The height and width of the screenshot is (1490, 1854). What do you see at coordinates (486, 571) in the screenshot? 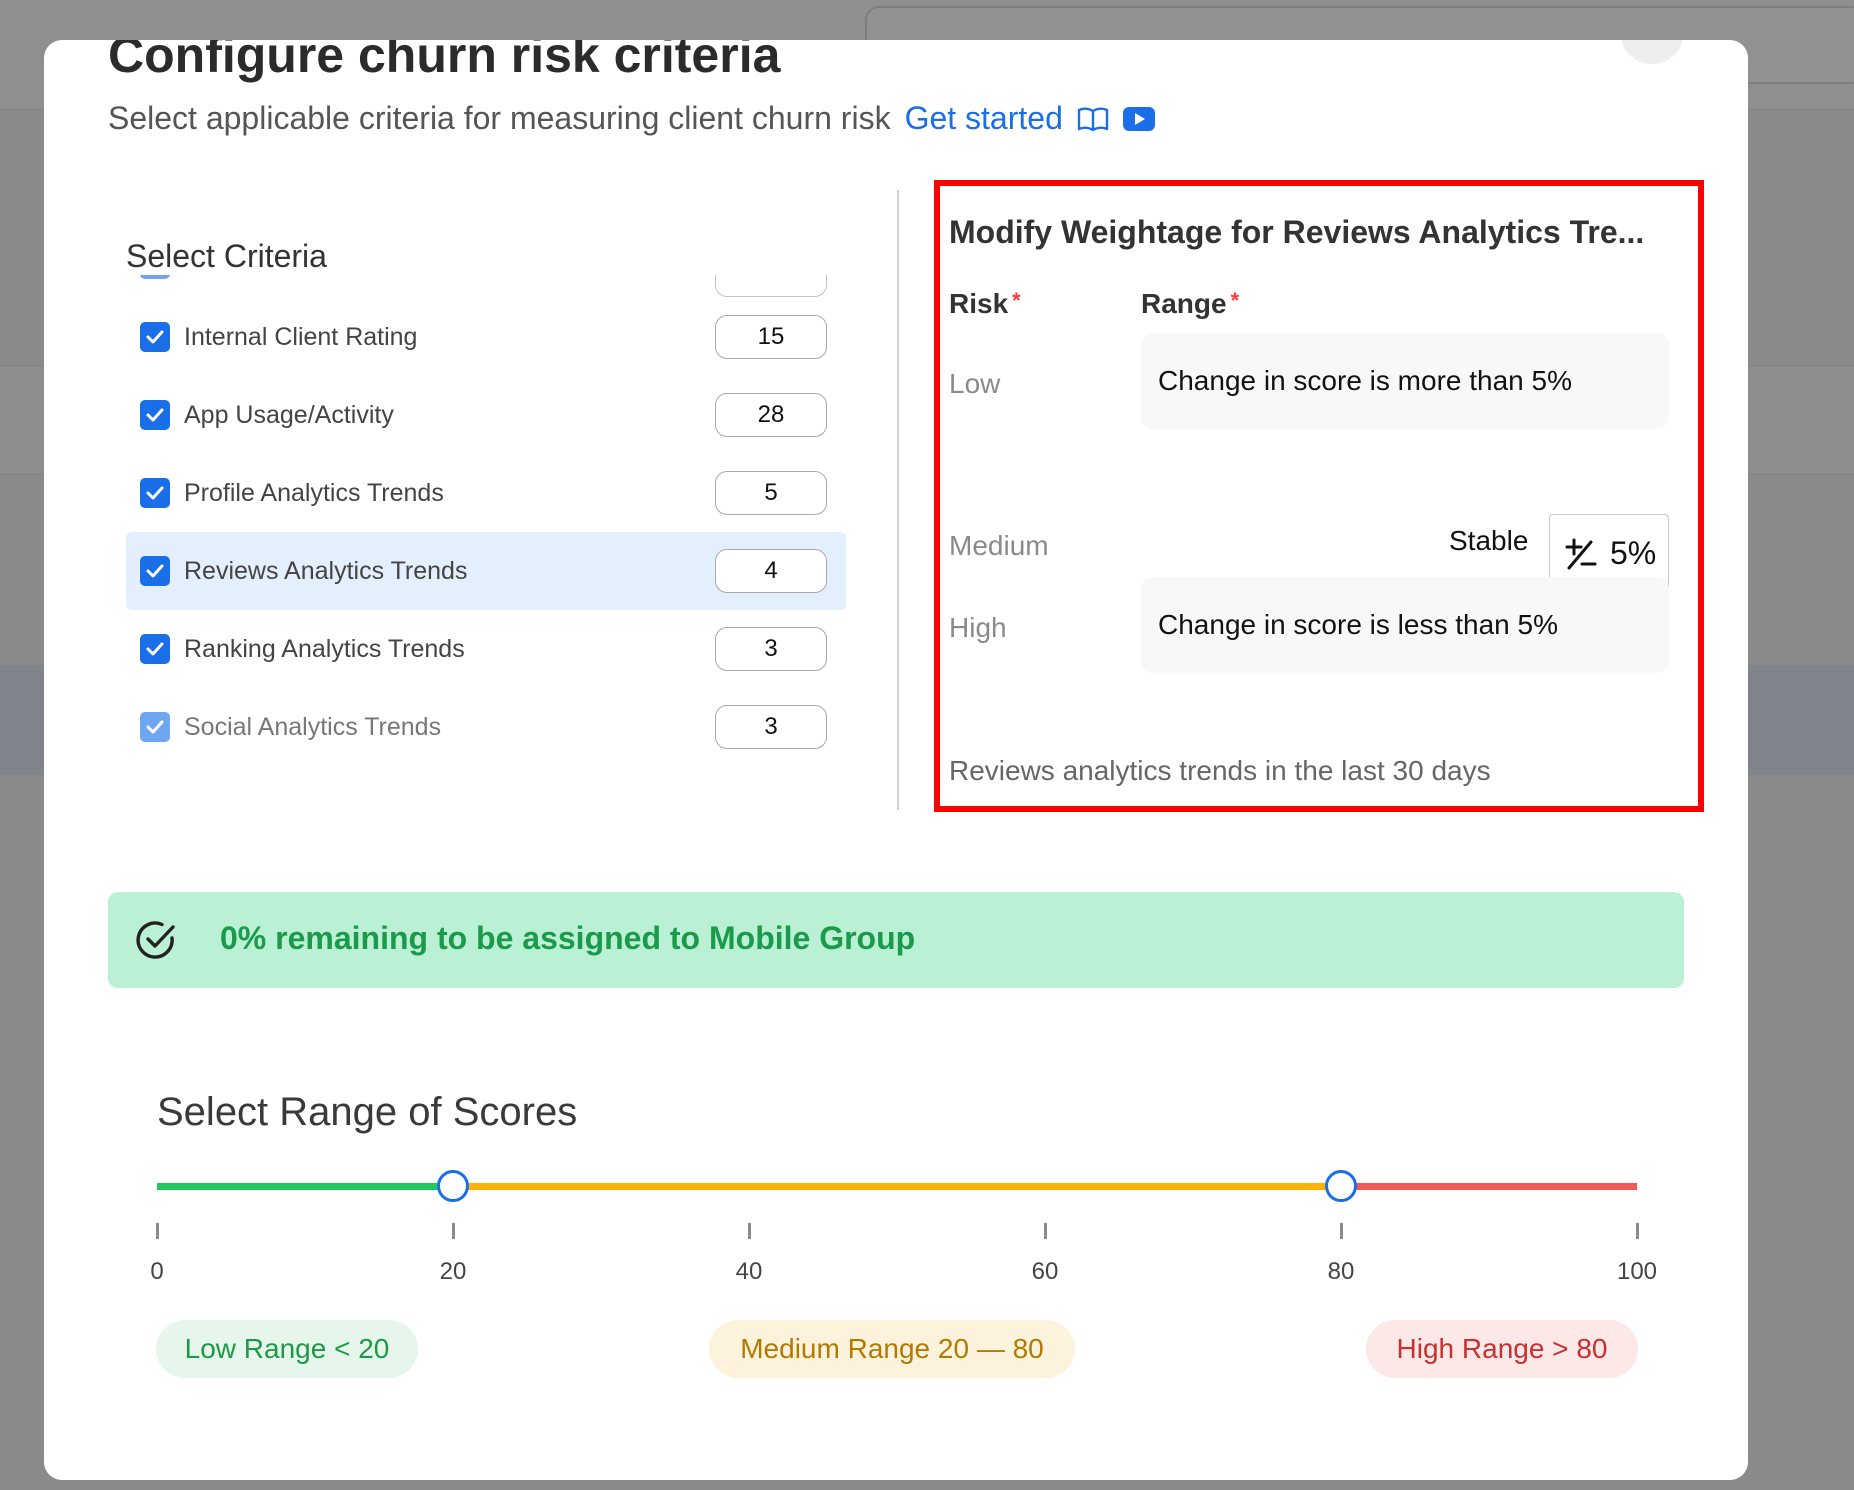
I see `criteria-row-reviews-analytics: Reviews Analytics Trends 4` at bounding box center [486, 571].